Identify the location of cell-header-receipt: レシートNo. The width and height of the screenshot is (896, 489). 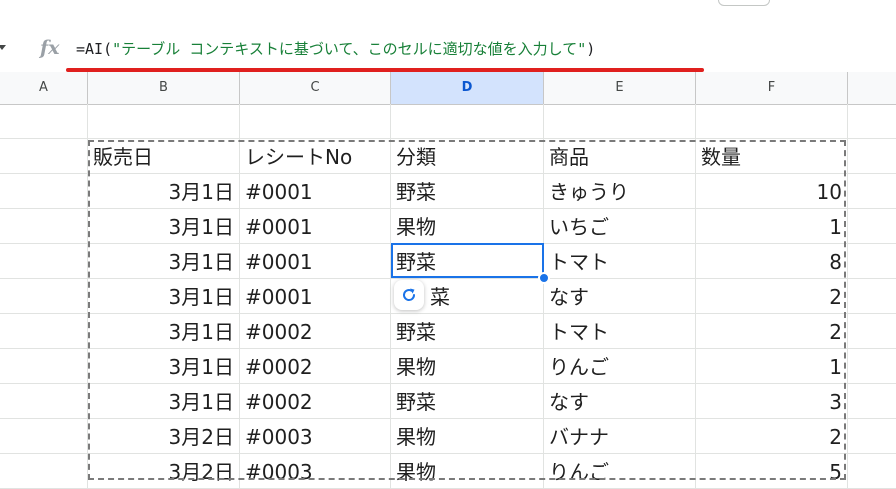
(315, 156).